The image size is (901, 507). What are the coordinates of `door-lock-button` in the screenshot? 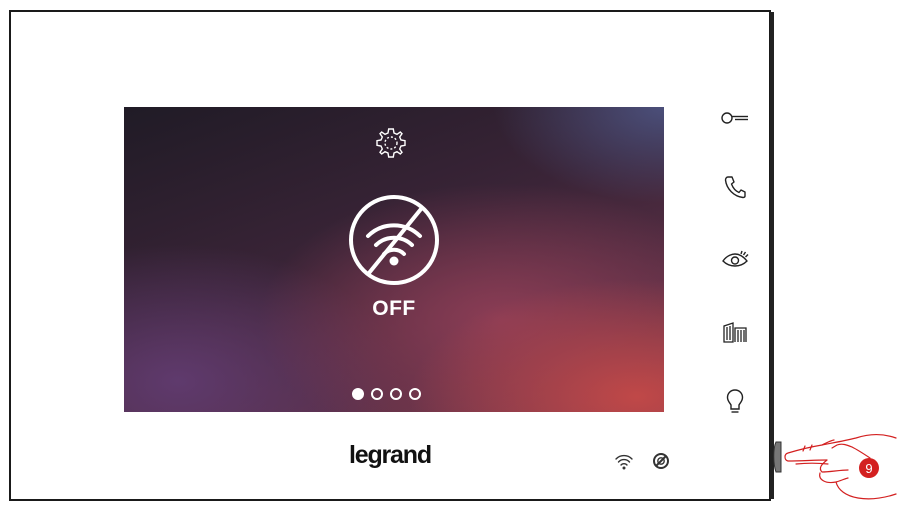 It's located at (735, 118).